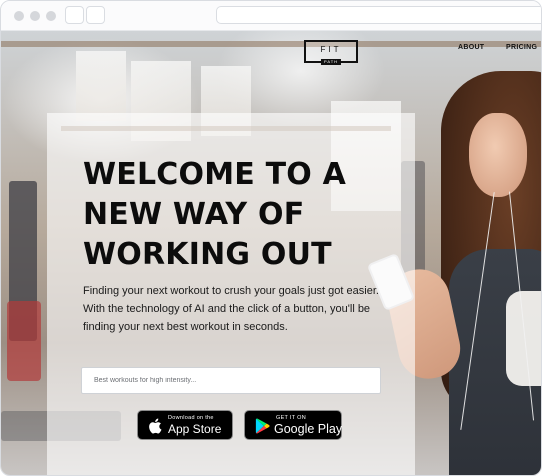 Image resolution: width=542 pixels, height=476 pixels. What do you see at coordinates (378, 15) in the screenshot?
I see `address-bar` at bounding box center [378, 15].